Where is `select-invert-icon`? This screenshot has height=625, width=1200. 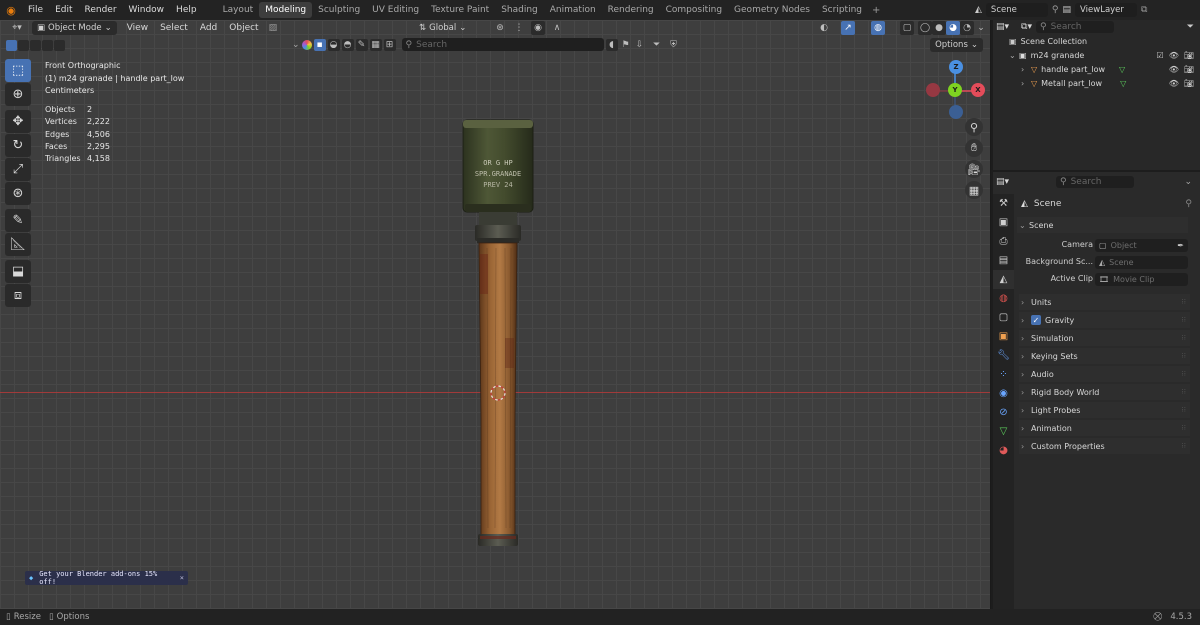
select-invert-icon is located at coordinates (47, 45).